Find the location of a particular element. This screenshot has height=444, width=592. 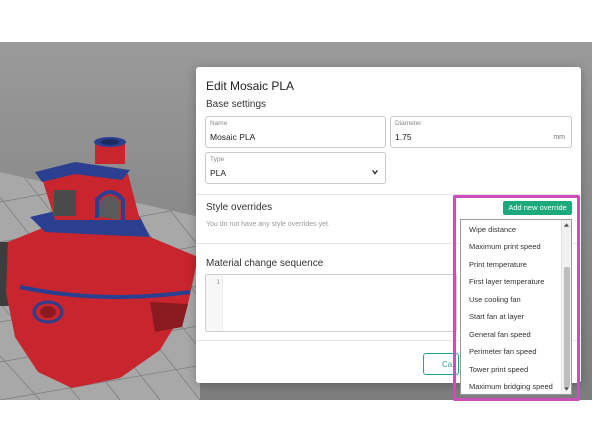

diameter-field: Diameter 1.75 mm is located at coordinates (481, 132).